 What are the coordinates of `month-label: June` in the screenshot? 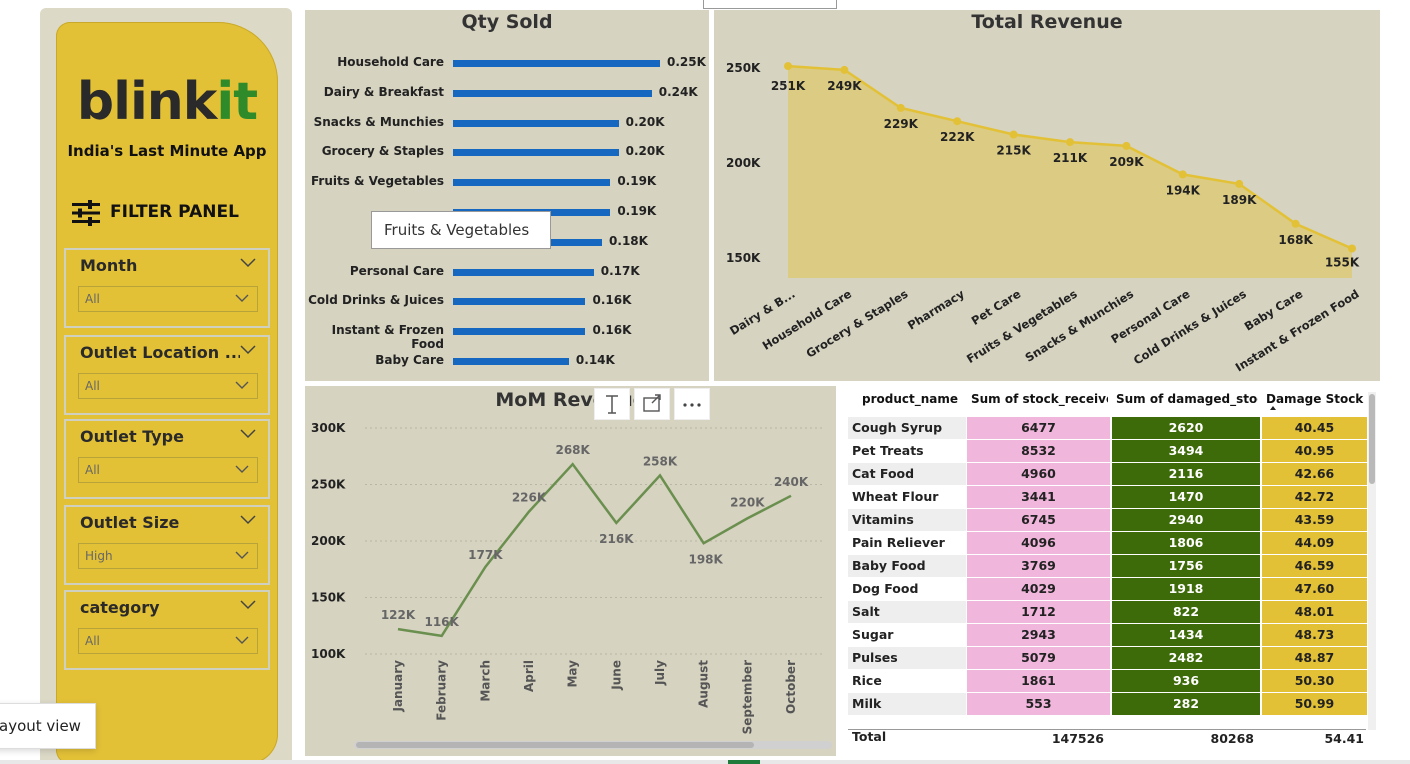 It's located at (616, 675).